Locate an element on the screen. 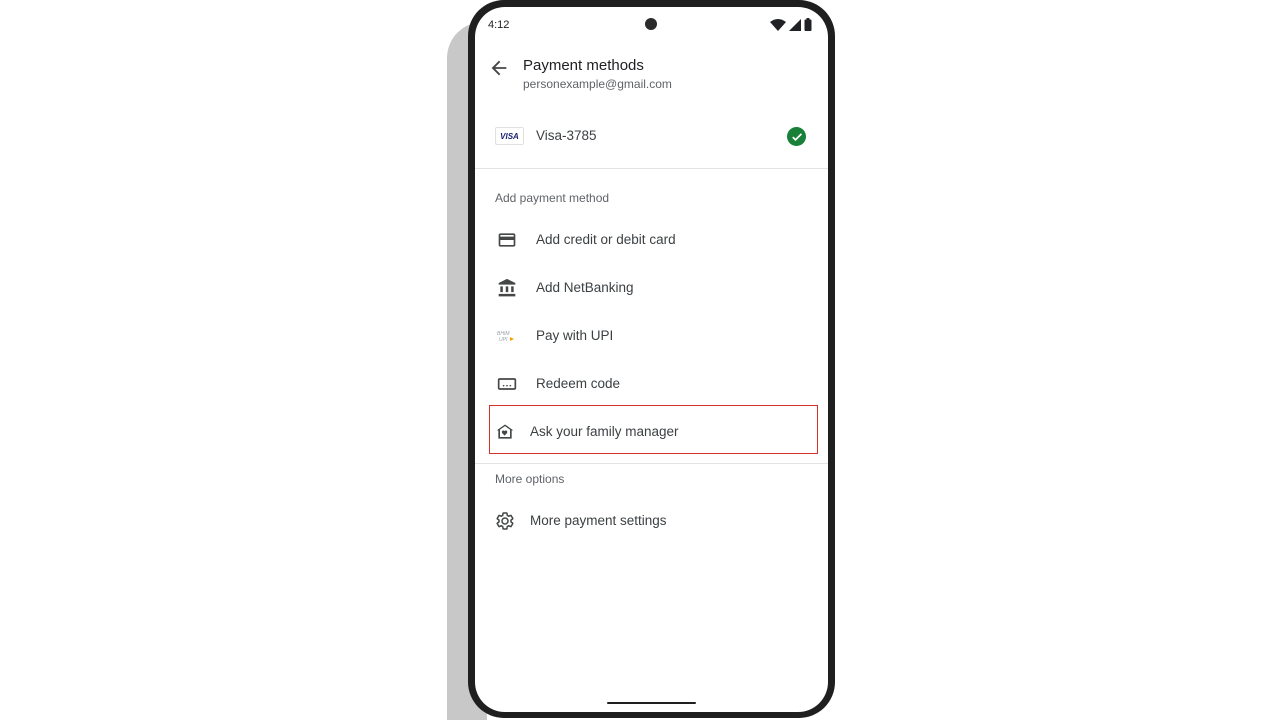 Image resolution: width=1280 pixels, height=720 pixels. svg-text: UPI is located at coordinates (503, 340).